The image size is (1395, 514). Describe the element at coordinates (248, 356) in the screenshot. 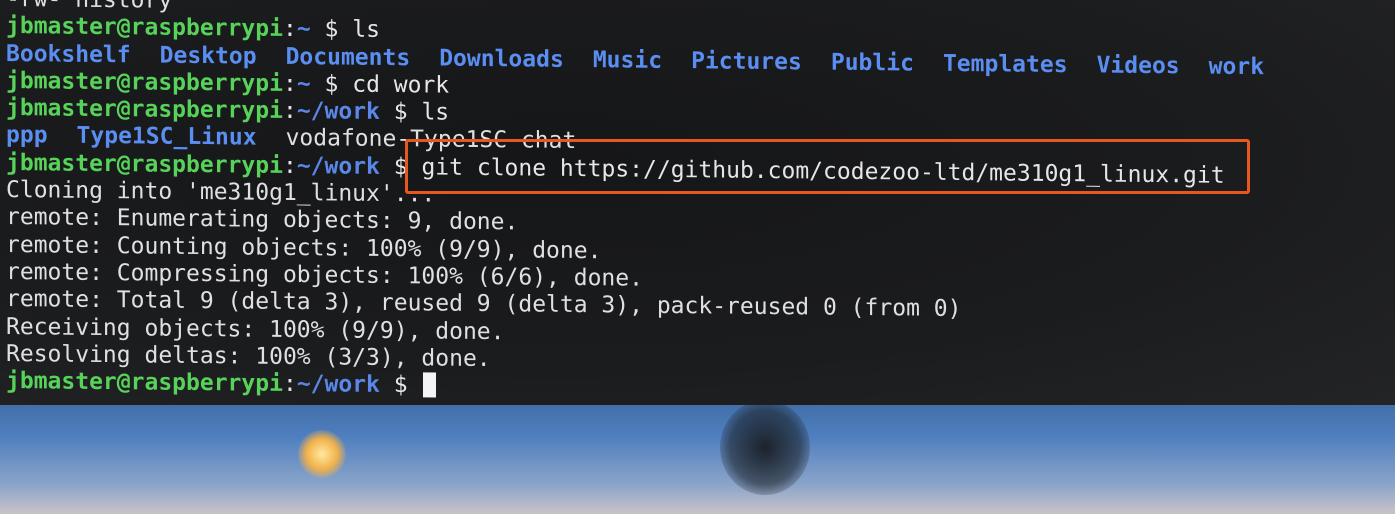

I see `output-text: Resolving deltas: 100% (3/3), done.` at that location.